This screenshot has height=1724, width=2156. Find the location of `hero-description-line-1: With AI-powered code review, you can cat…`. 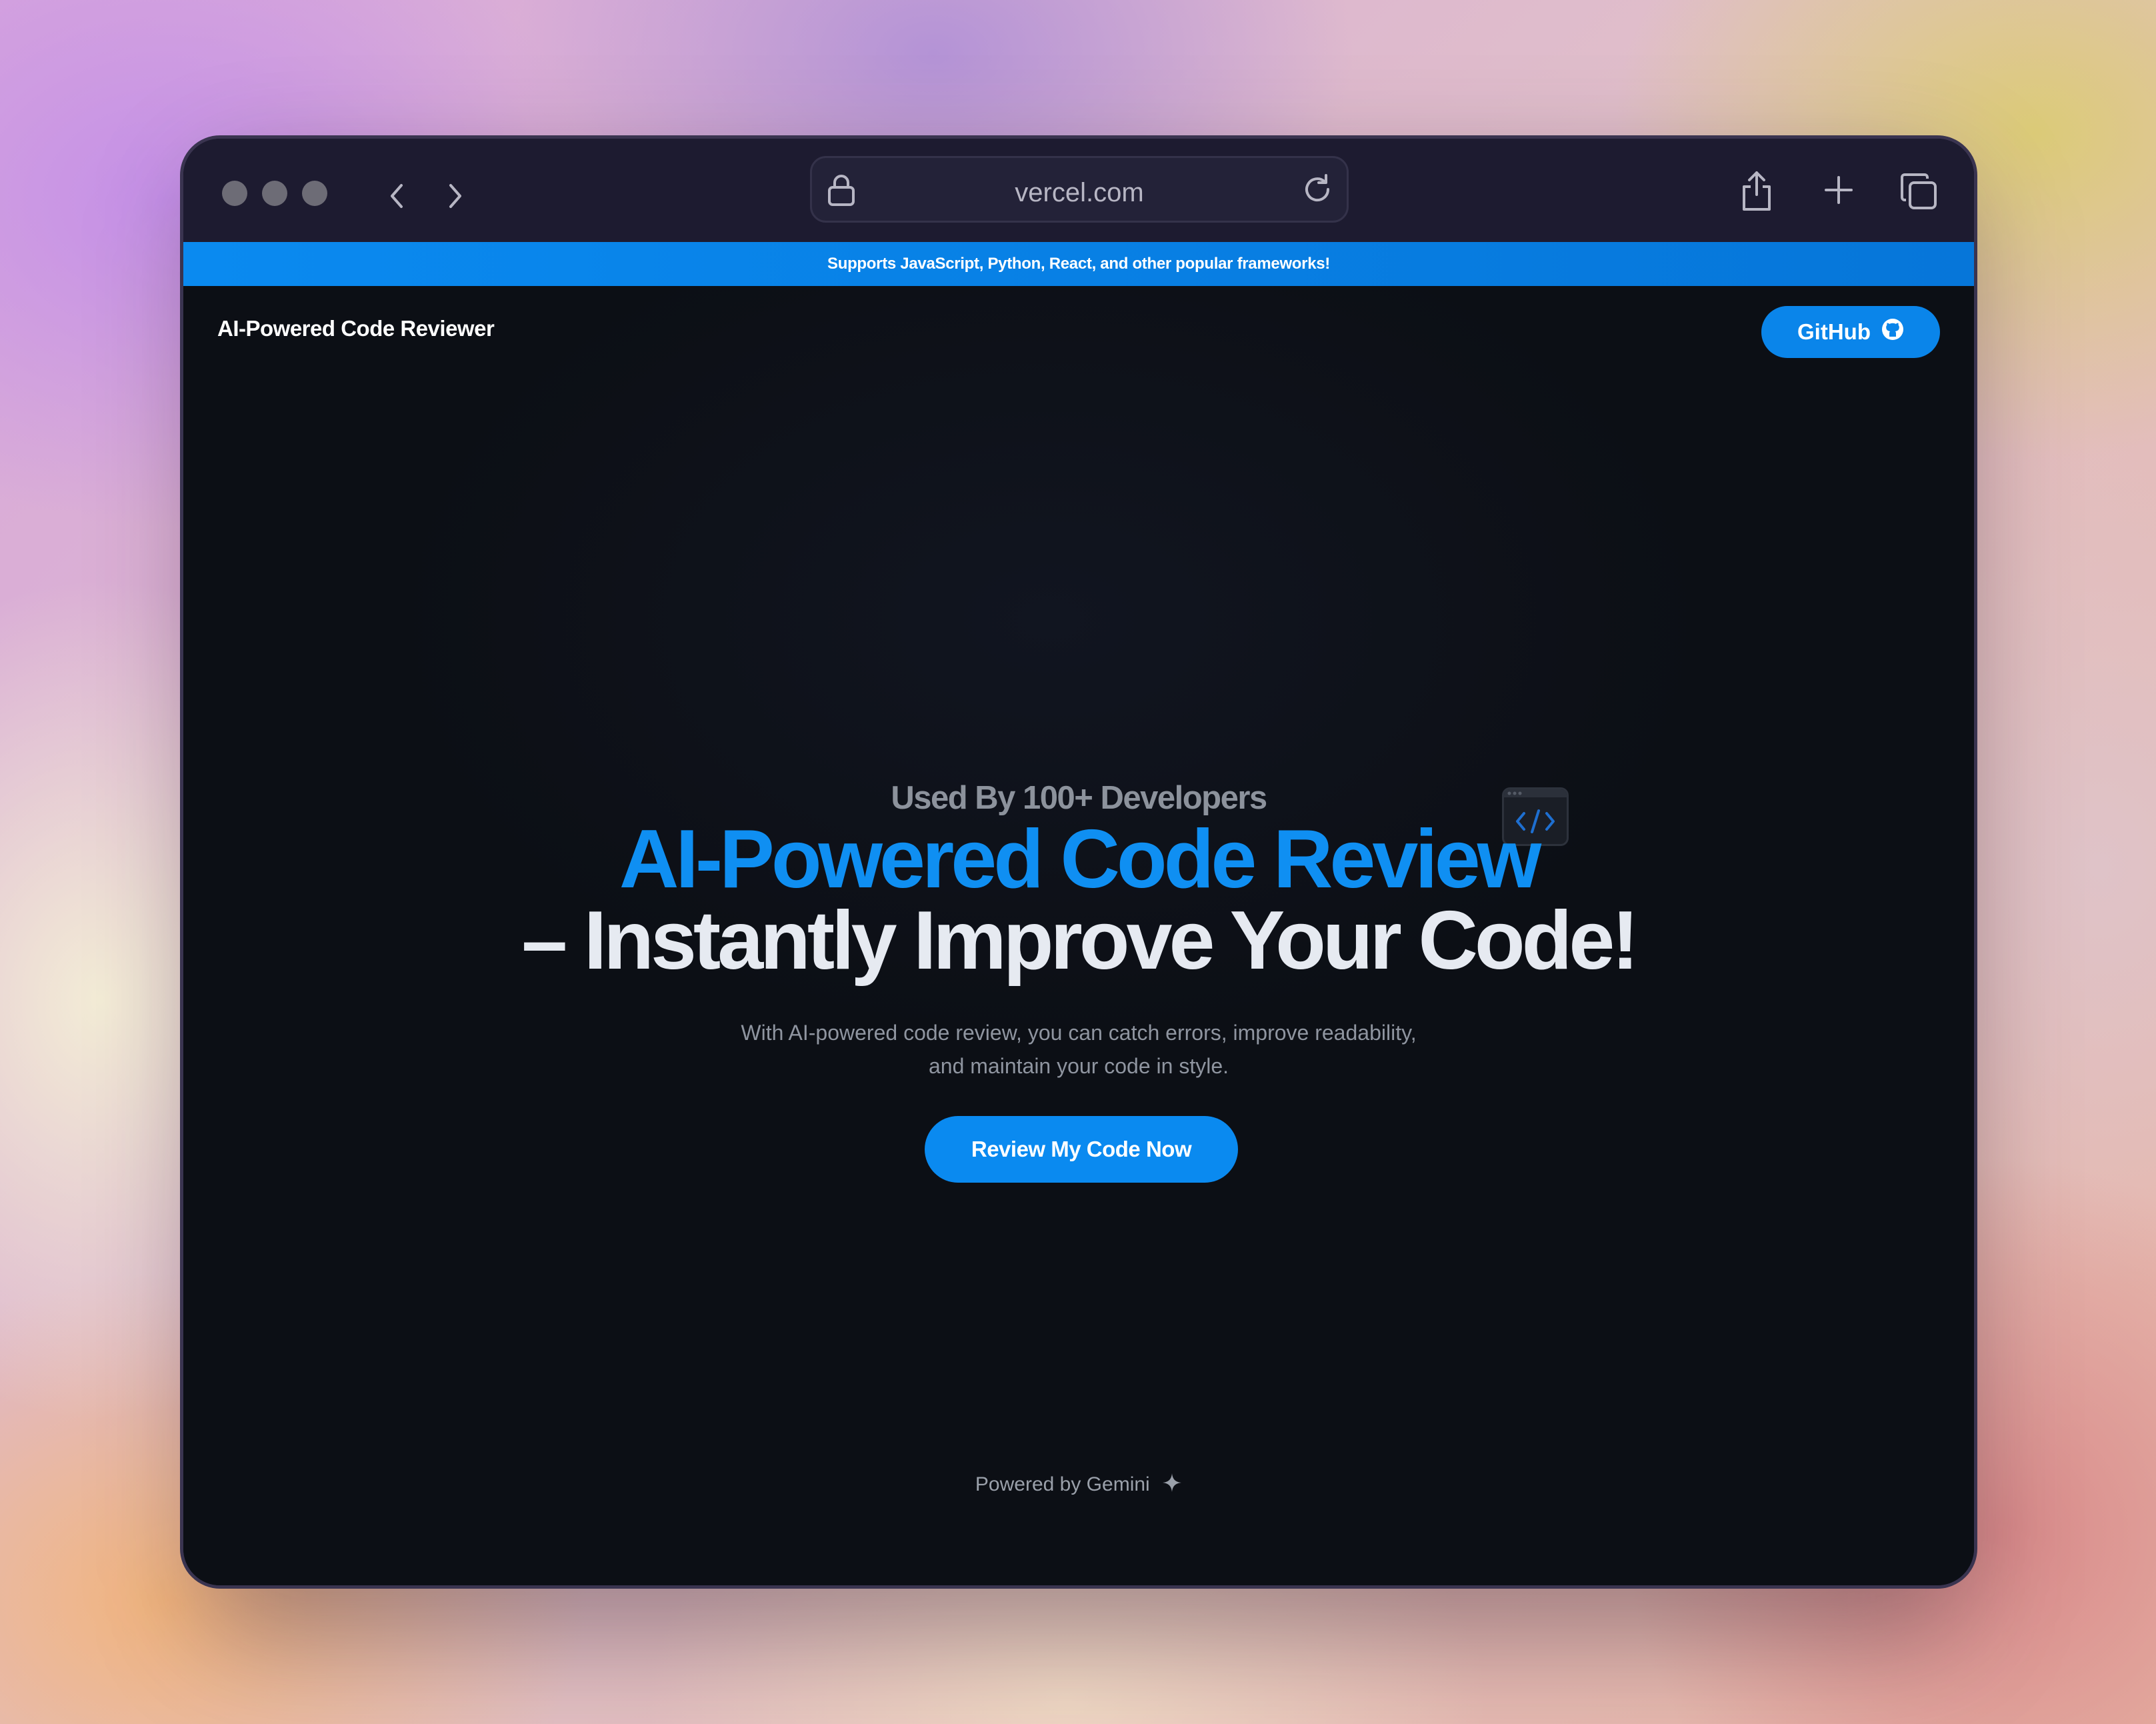

hero-description-line-1: With AI-powered code review, you can cat… is located at coordinates (1079, 1033).